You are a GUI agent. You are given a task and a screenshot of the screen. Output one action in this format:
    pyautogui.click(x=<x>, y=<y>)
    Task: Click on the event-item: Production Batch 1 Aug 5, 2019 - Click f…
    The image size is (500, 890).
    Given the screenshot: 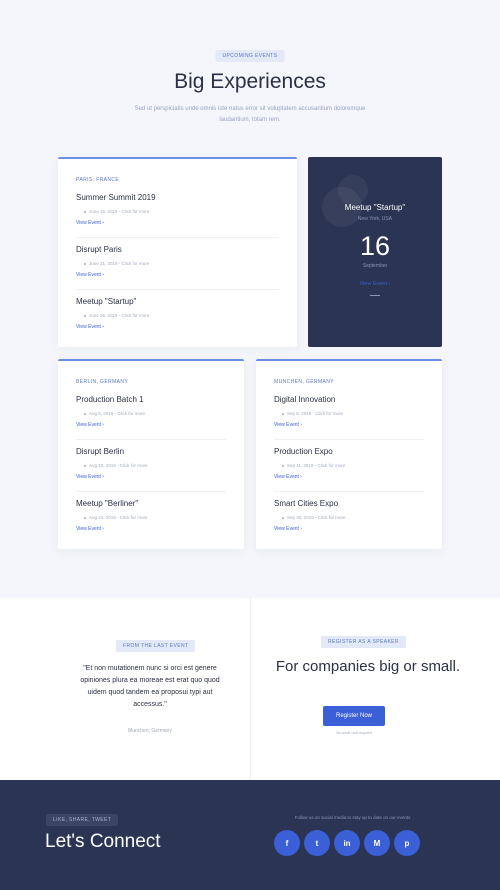 What is the action you would take?
    pyautogui.click(x=110, y=411)
    